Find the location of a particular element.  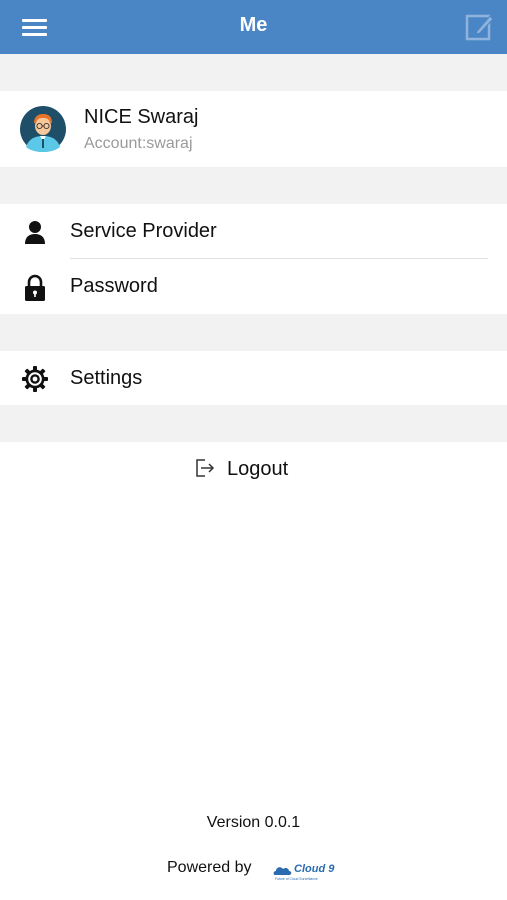

logout-button: Logout is located at coordinates (255, 471).